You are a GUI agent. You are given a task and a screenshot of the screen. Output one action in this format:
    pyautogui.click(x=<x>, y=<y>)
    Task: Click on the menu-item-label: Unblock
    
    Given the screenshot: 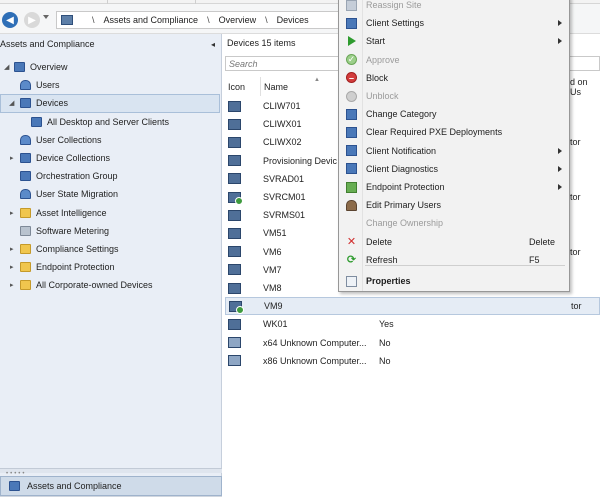 What is the action you would take?
    pyautogui.click(x=382, y=96)
    